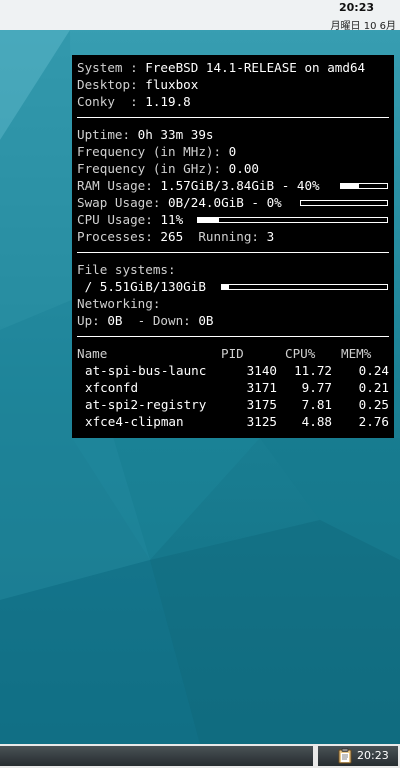  Describe the element at coordinates (345, 756) in the screenshot. I see `clipboard-icon` at that location.